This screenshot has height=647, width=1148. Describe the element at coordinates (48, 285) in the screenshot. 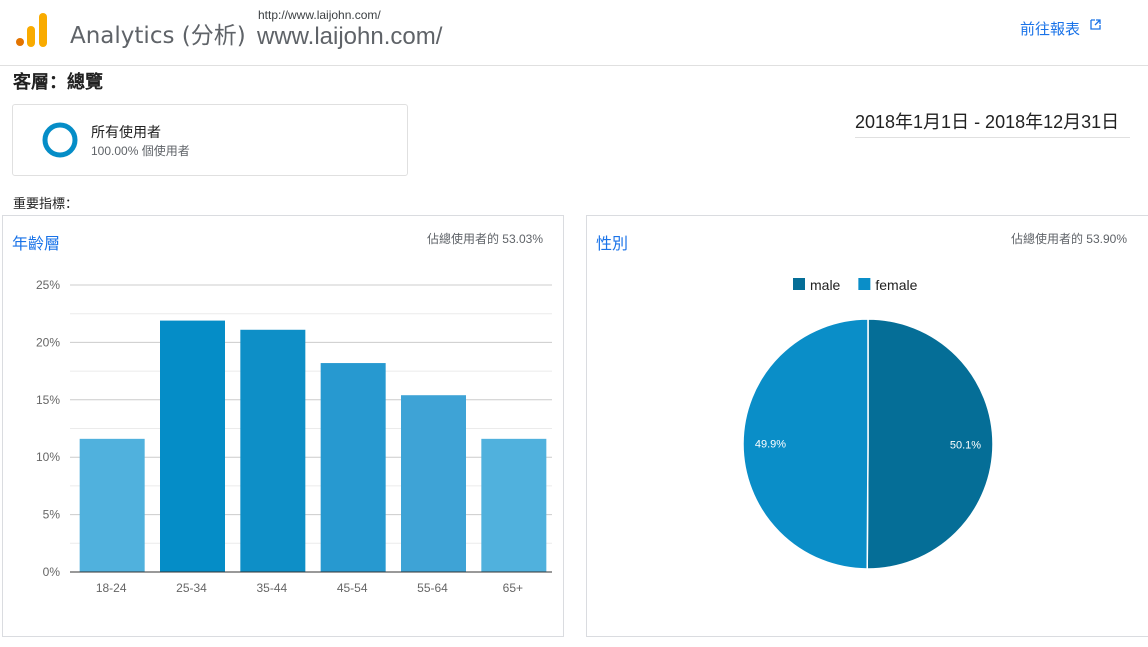

I see `y-tick-label: 25%` at that location.